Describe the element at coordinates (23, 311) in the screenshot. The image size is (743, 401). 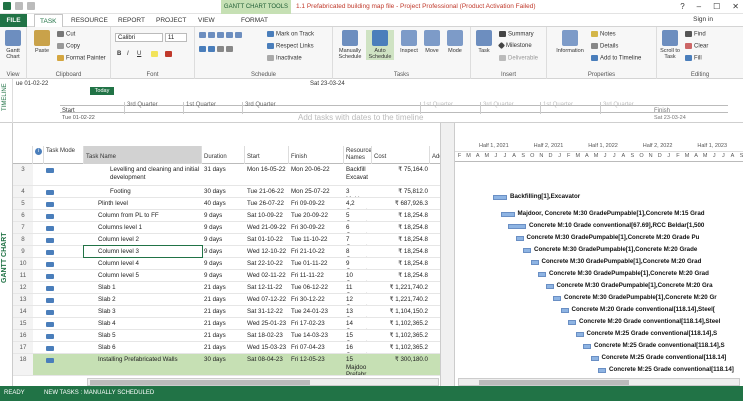
I see `row-id-cell: 14` at that location.